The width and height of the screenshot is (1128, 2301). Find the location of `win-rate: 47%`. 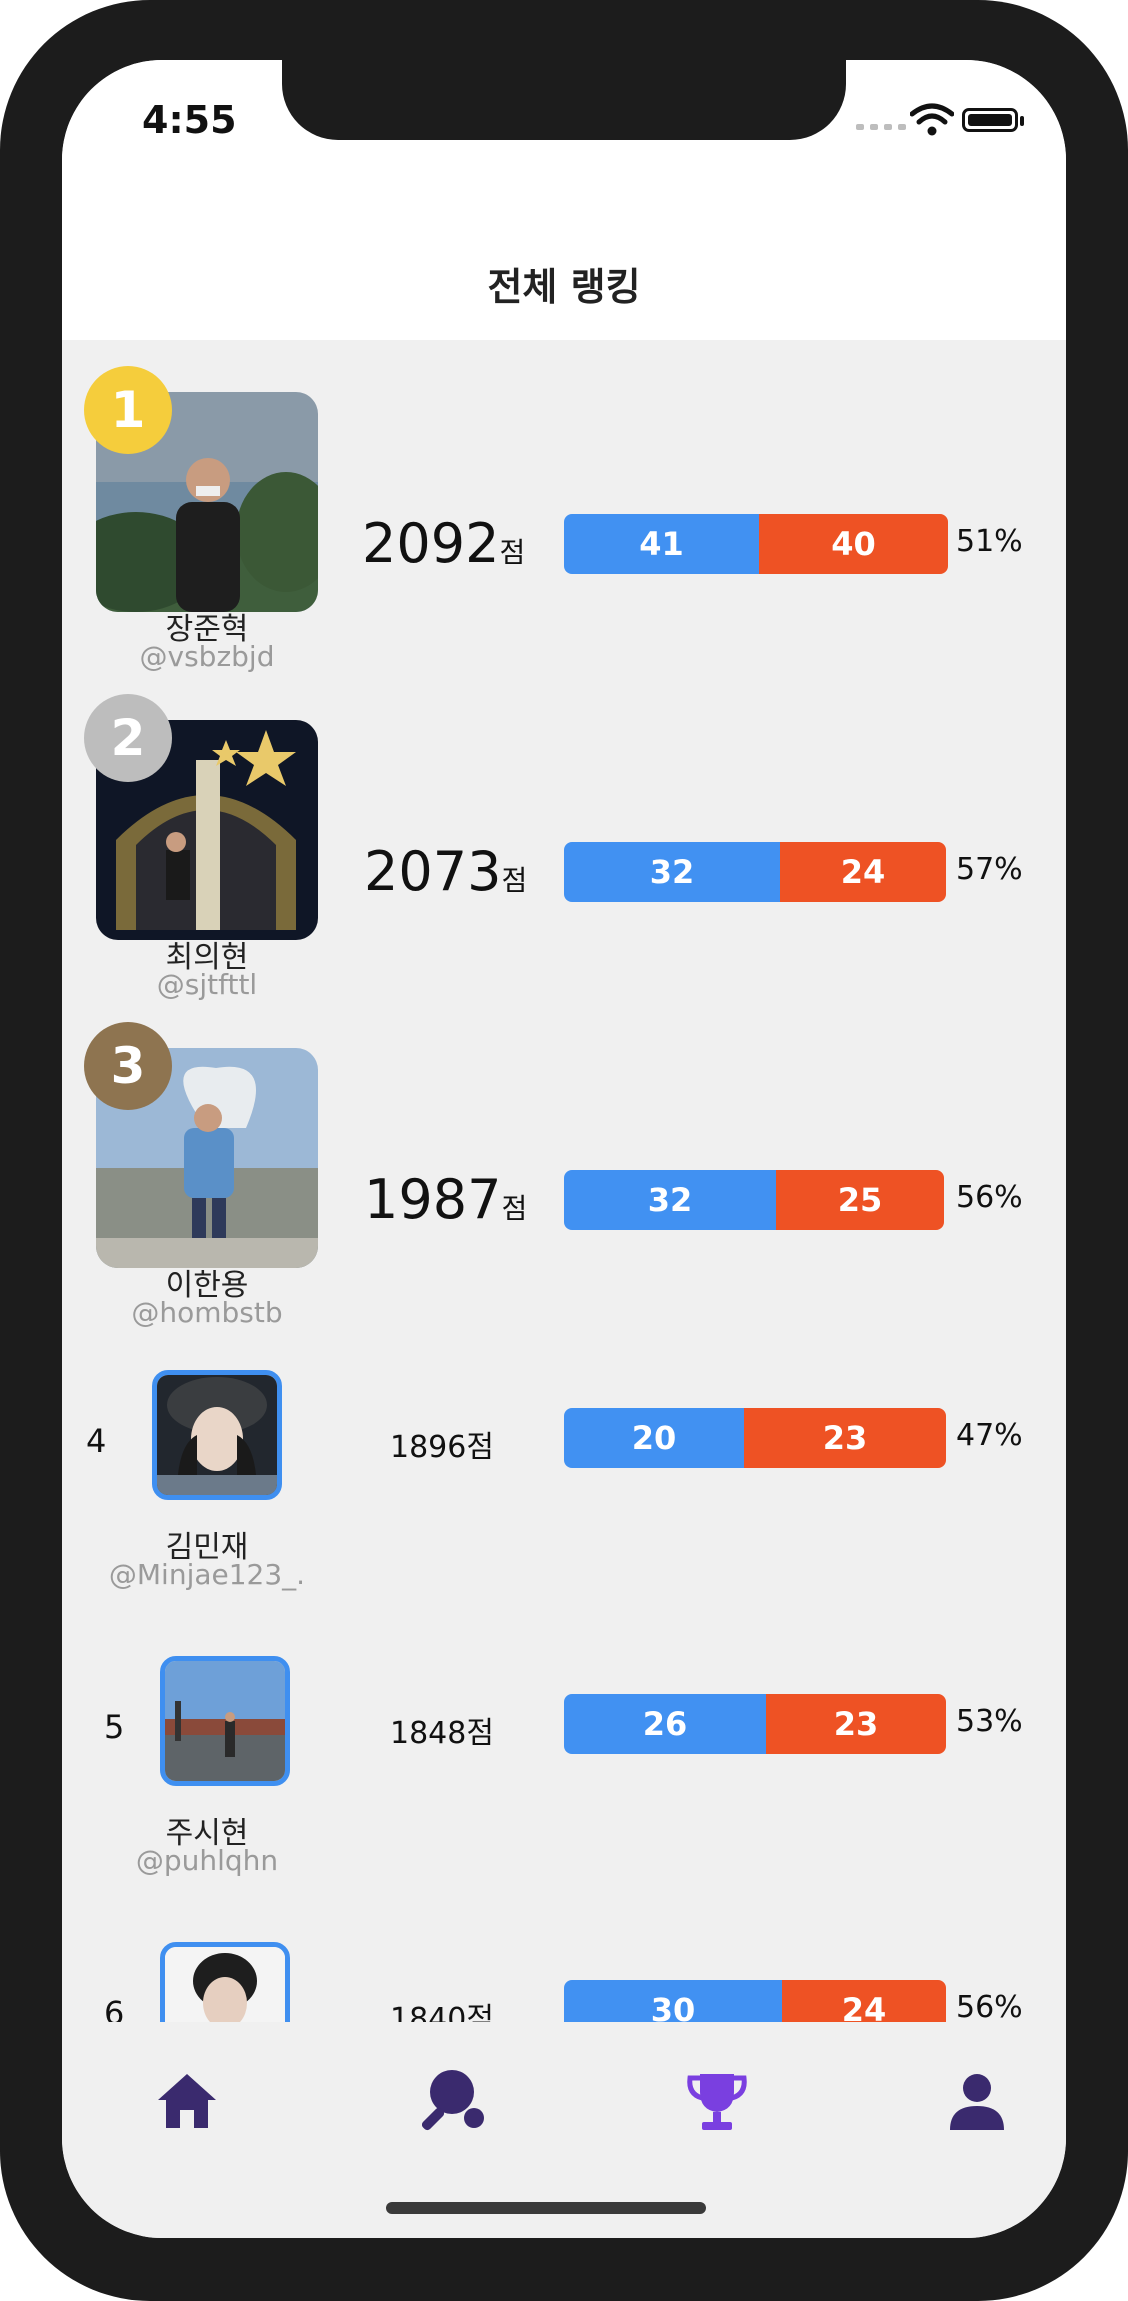

win-rate: 47% is located at coordinates (989, 1435).